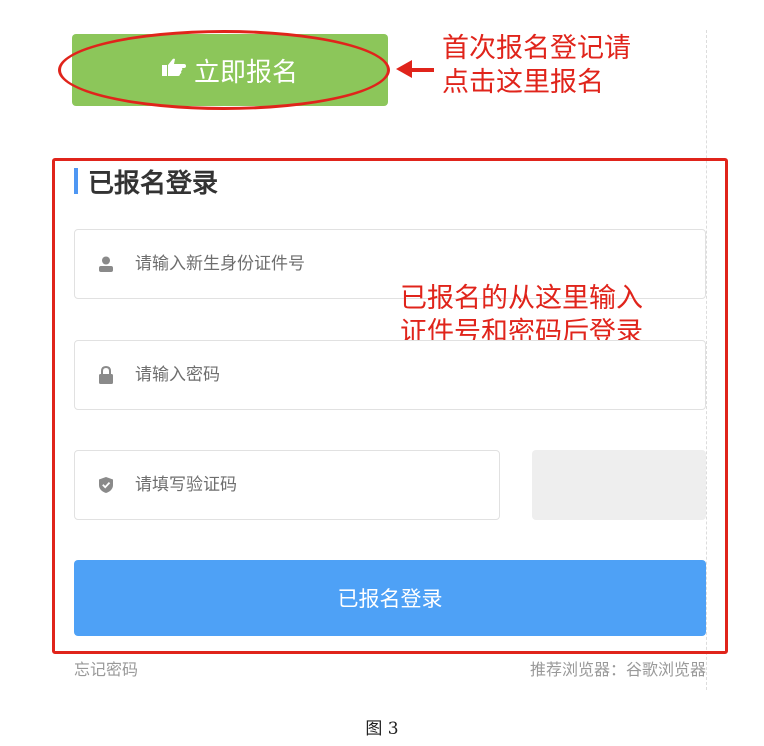 The width and height of the screenshot is (764, 746). What do you see at coordinates (106, 668) in the screenshot?
I see `forgot-password-link: 忘记密码` at bounding box center [106, 668].